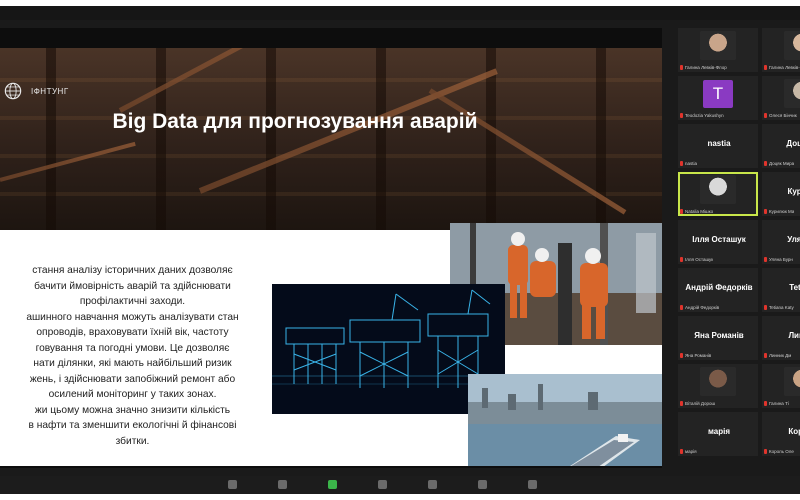  Describe the element at coordinates (793, 239) in the screenshot. I see `participant-display-name: Уляна Б` at that location.